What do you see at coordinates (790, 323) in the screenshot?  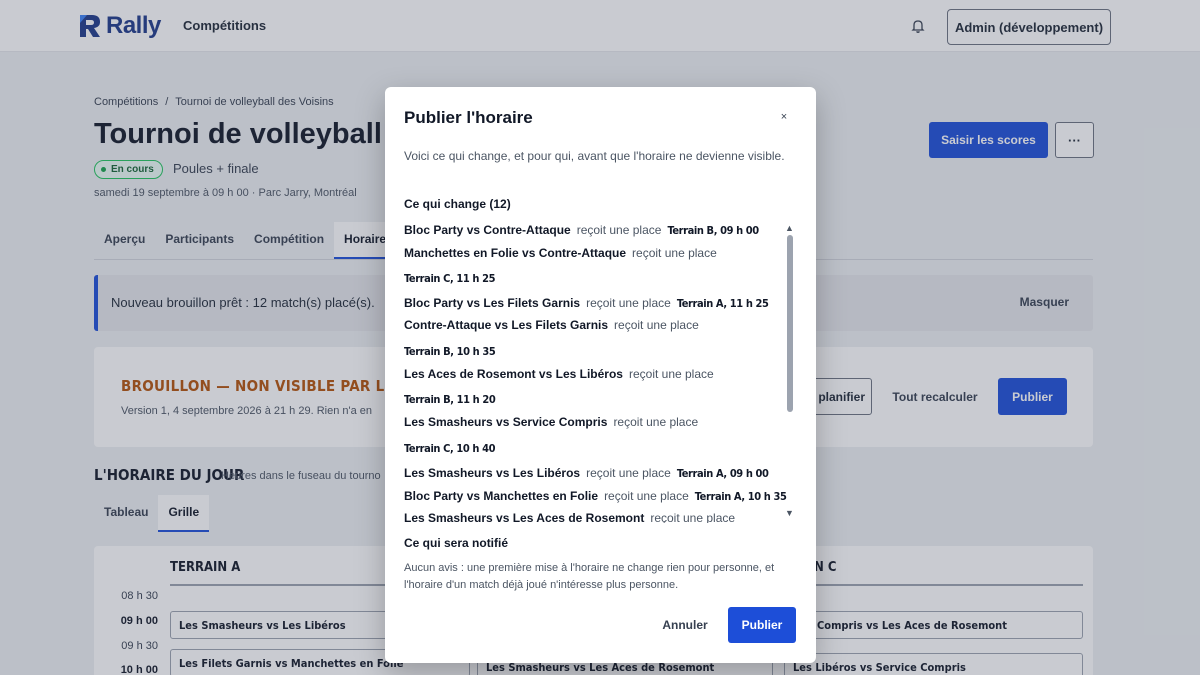 I see `scrollbar-thumb` at bounding box center [790, 323].